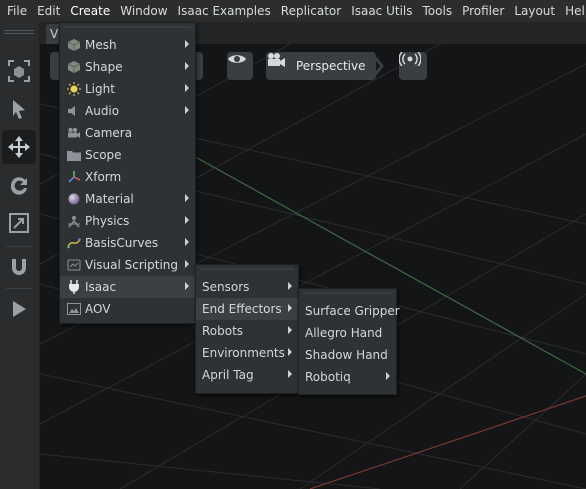 The width and height of the screenshot is (586, 489). What do you see at coordinates (347, 377) in the screenshot?
I see `menu-item-robotiq: Robotiq` at bounding box center [347, 377].